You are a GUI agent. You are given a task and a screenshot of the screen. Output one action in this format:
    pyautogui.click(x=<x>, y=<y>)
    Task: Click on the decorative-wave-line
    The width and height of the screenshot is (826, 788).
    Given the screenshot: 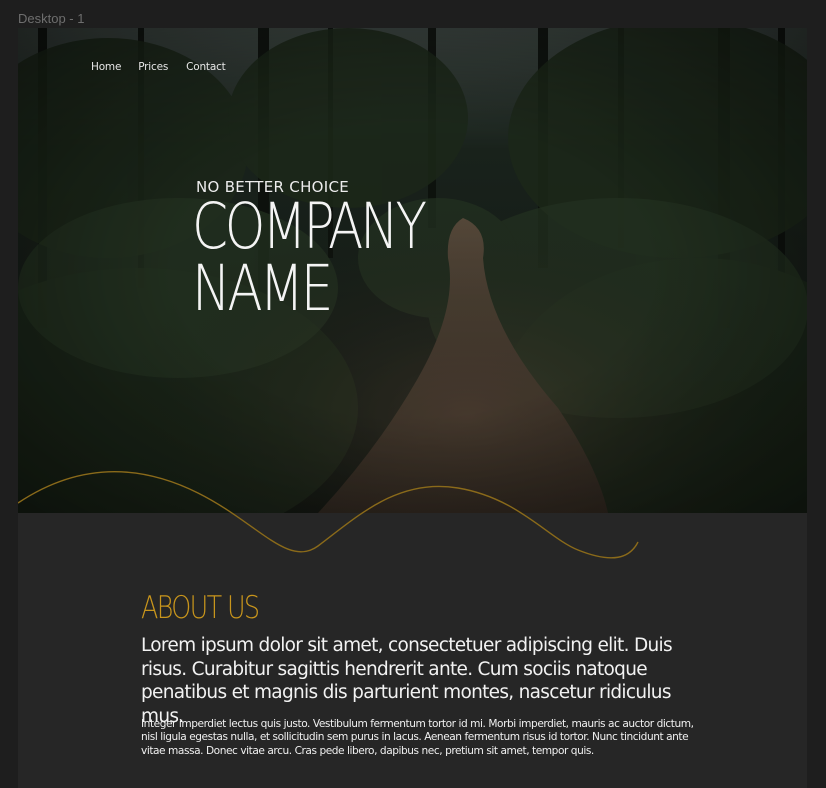 What is the action you would take?
    pyautogui.click(x=328, y=514)
    